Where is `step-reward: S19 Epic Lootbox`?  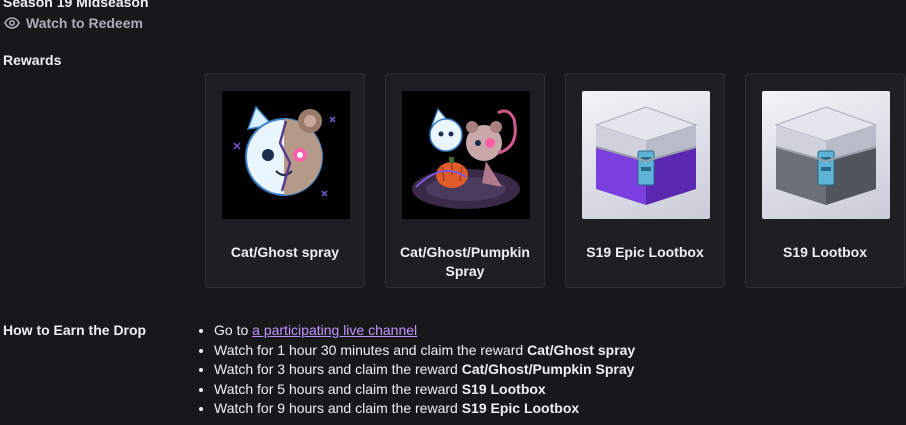
step-reward: S19 Epic Lootbox is located at coordinates (520, 408).